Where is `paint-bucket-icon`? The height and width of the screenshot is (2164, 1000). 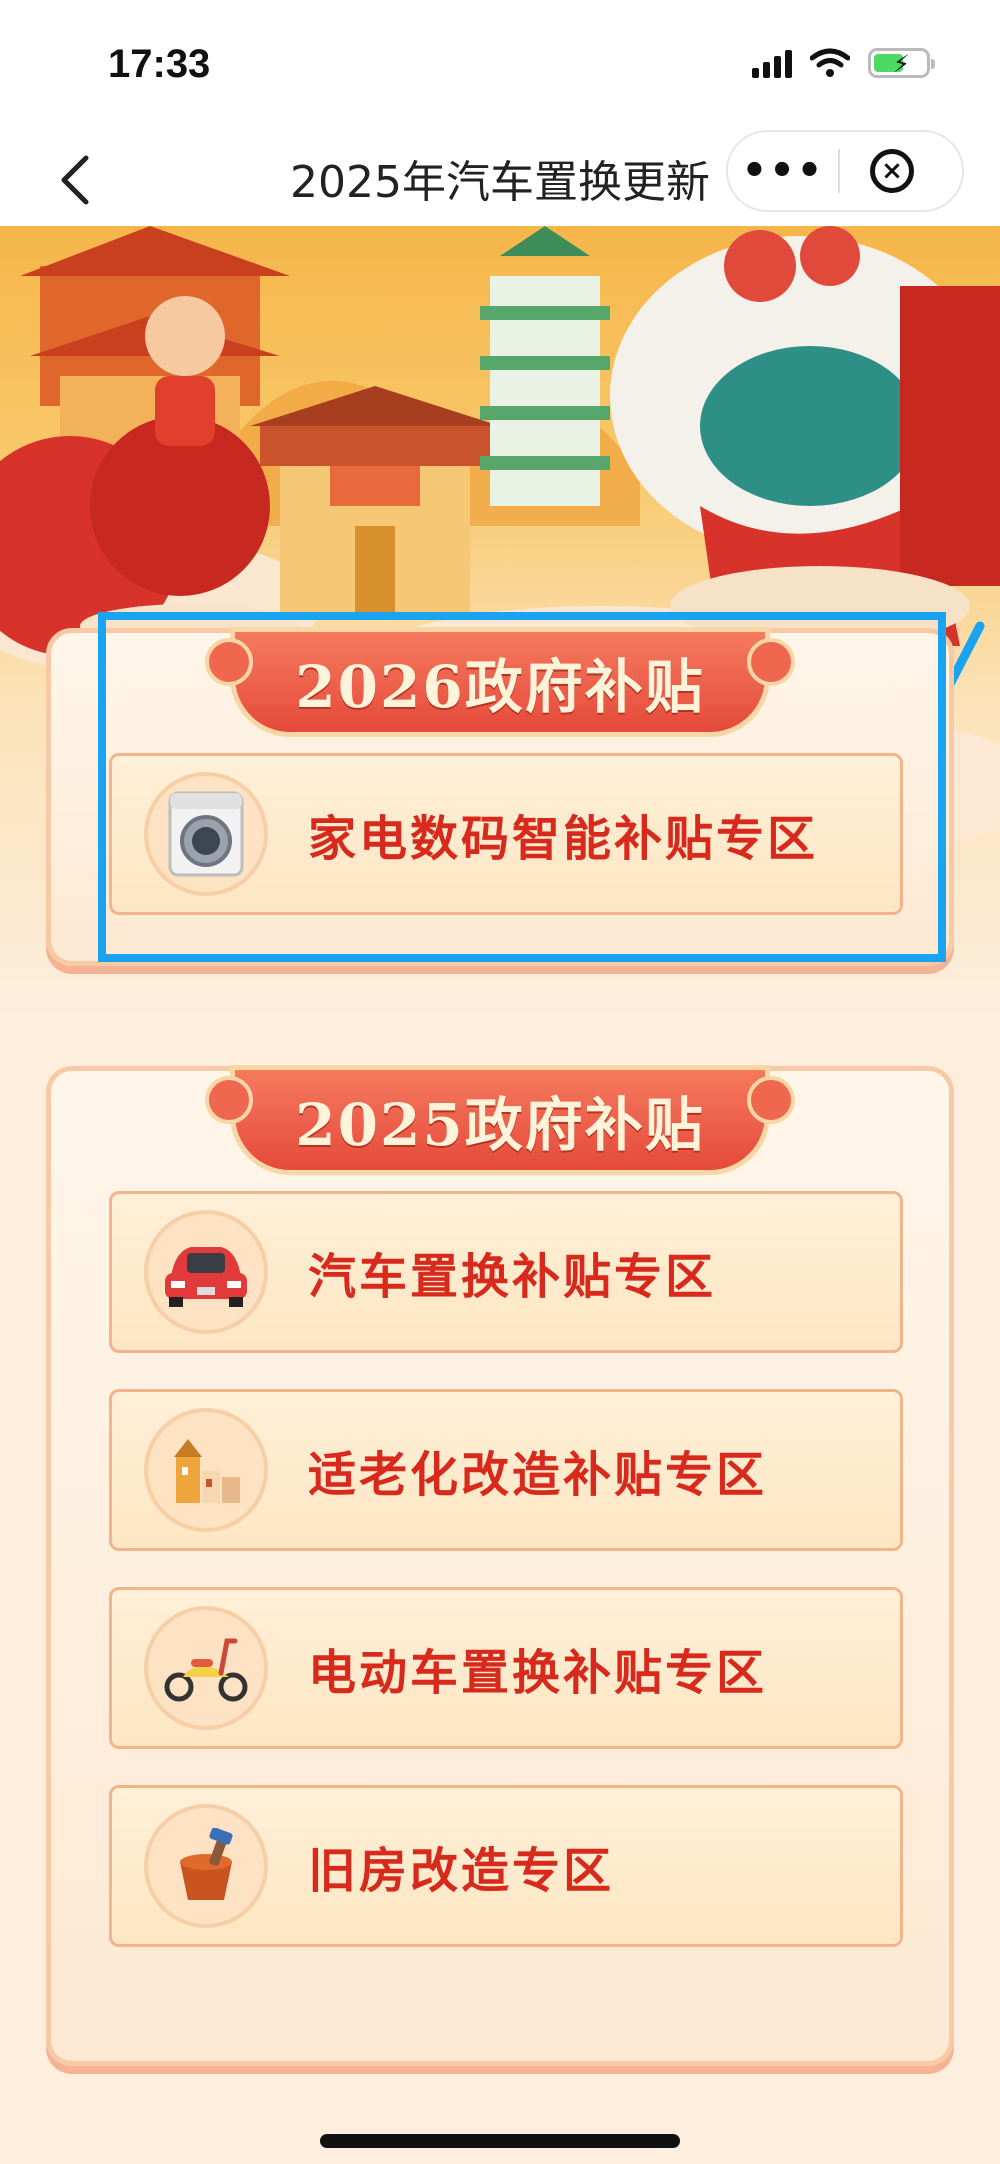
paint-bucket-icon is located at coordinates (206, 1866).